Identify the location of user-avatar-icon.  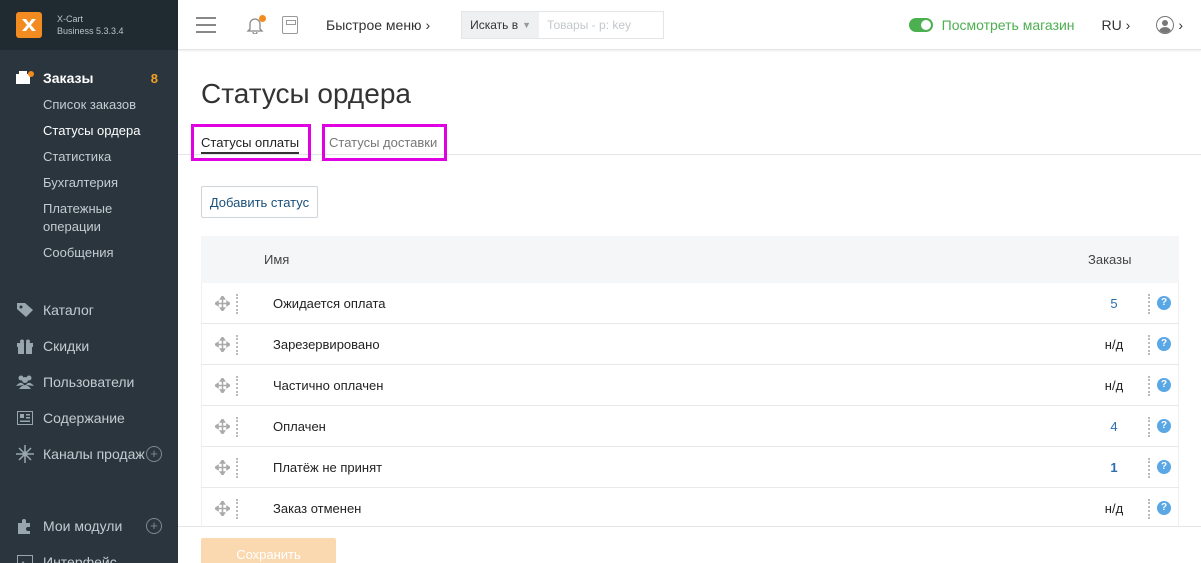
(1165, 24).